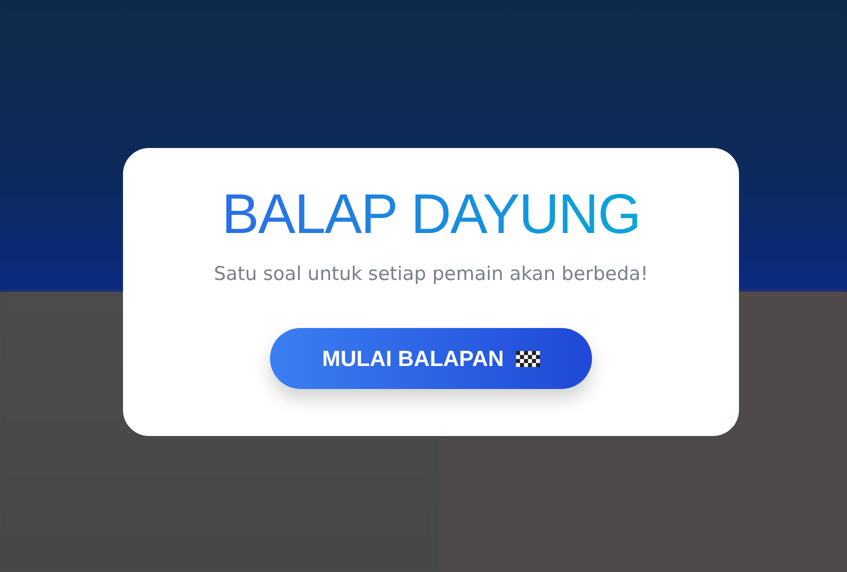 The width and height of the screenshot is (847, 572). What do you see at coordinates (431, 358) in the screenshot?
I see `start-race-button: MULAI BALAPAN` at bounding box center [431, 358].